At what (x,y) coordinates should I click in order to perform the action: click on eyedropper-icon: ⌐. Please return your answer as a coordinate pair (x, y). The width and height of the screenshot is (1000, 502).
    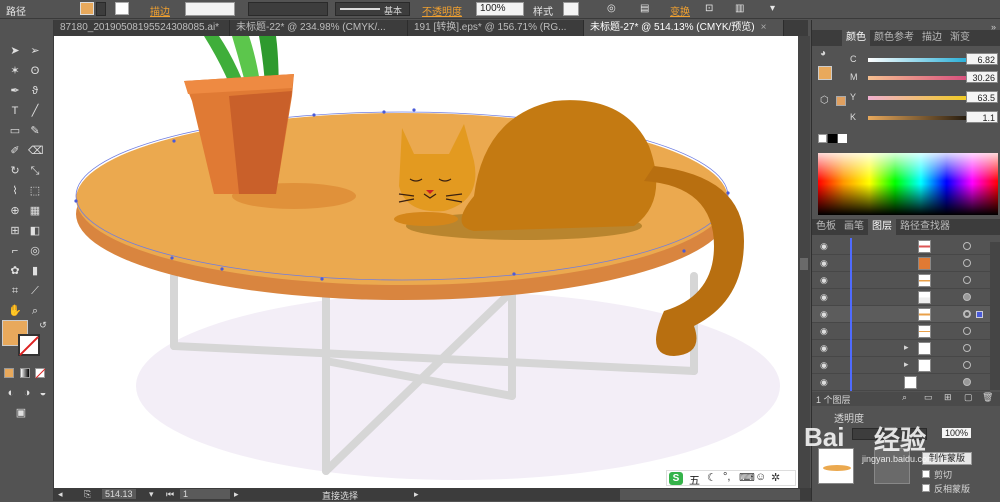
    Looking at the image, I should click on (15, 251).